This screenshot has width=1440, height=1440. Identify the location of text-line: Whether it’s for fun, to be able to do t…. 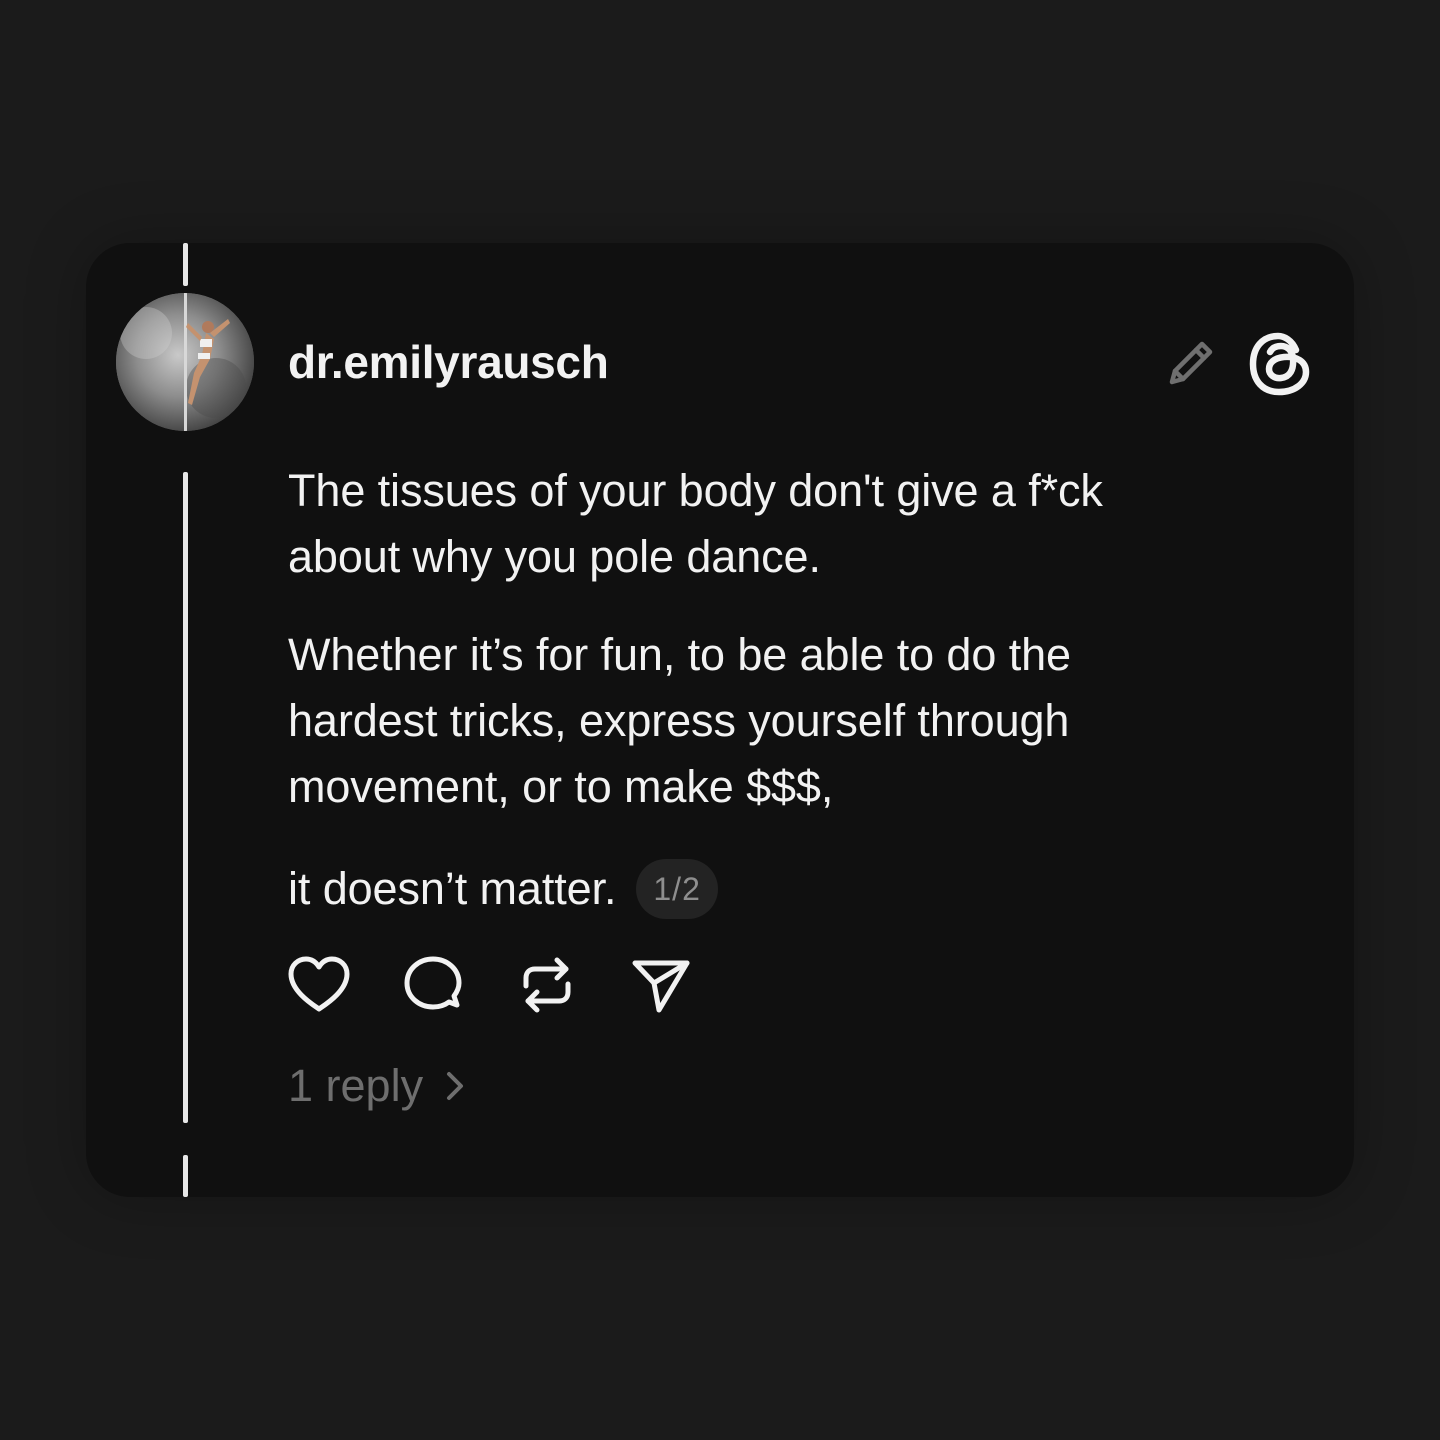
(679, 654).